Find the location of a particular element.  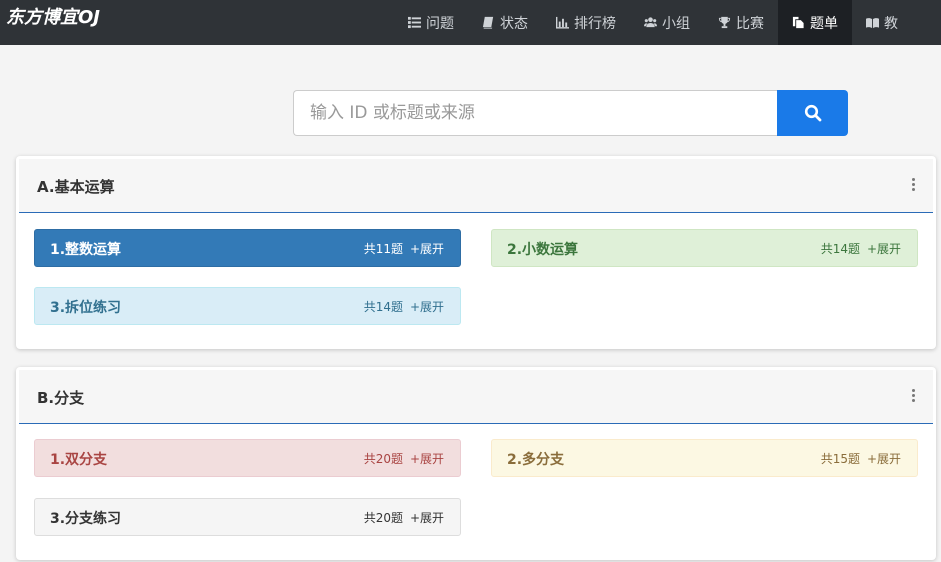

problem-set-name: 2.小数运算 is located at coordinates (543, 250).